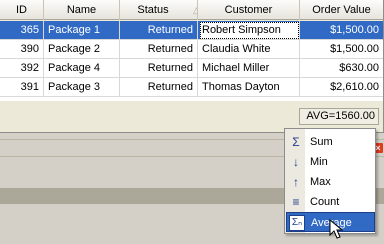 The image size is (384, 244). Describe the element at coordinates (336, 229) in the screenshot. I see `mouse-pointer-icon` at that location.